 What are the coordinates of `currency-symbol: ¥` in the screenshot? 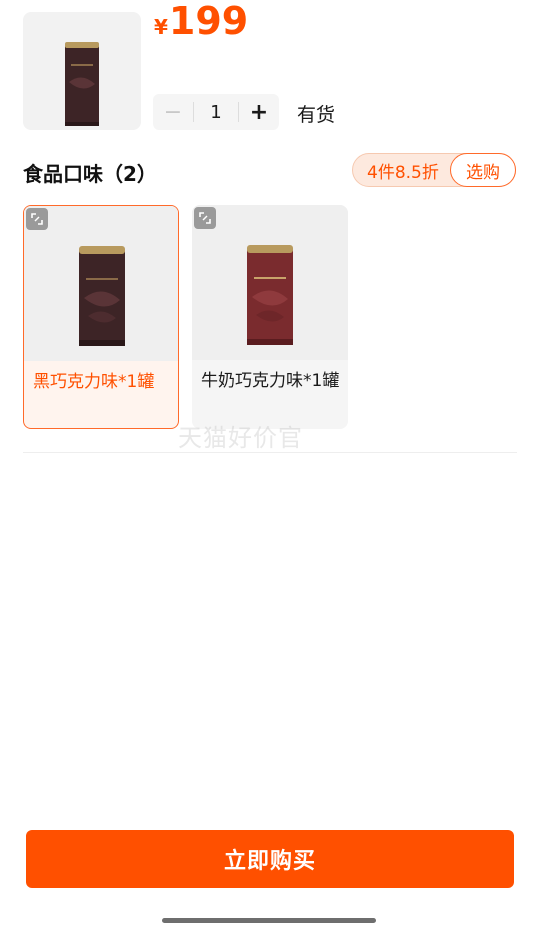 It's located at (161, 27).